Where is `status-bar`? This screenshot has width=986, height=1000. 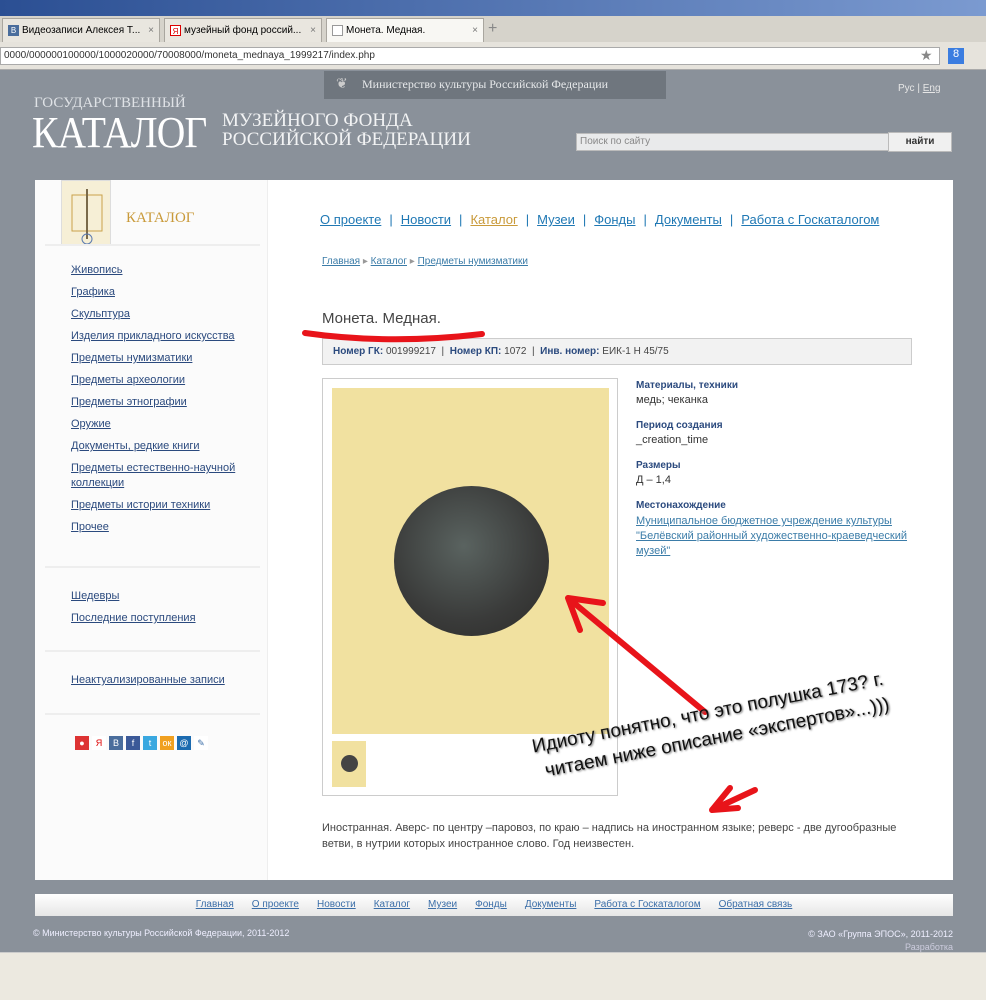
status-bar is located at coordinates (493, 976).